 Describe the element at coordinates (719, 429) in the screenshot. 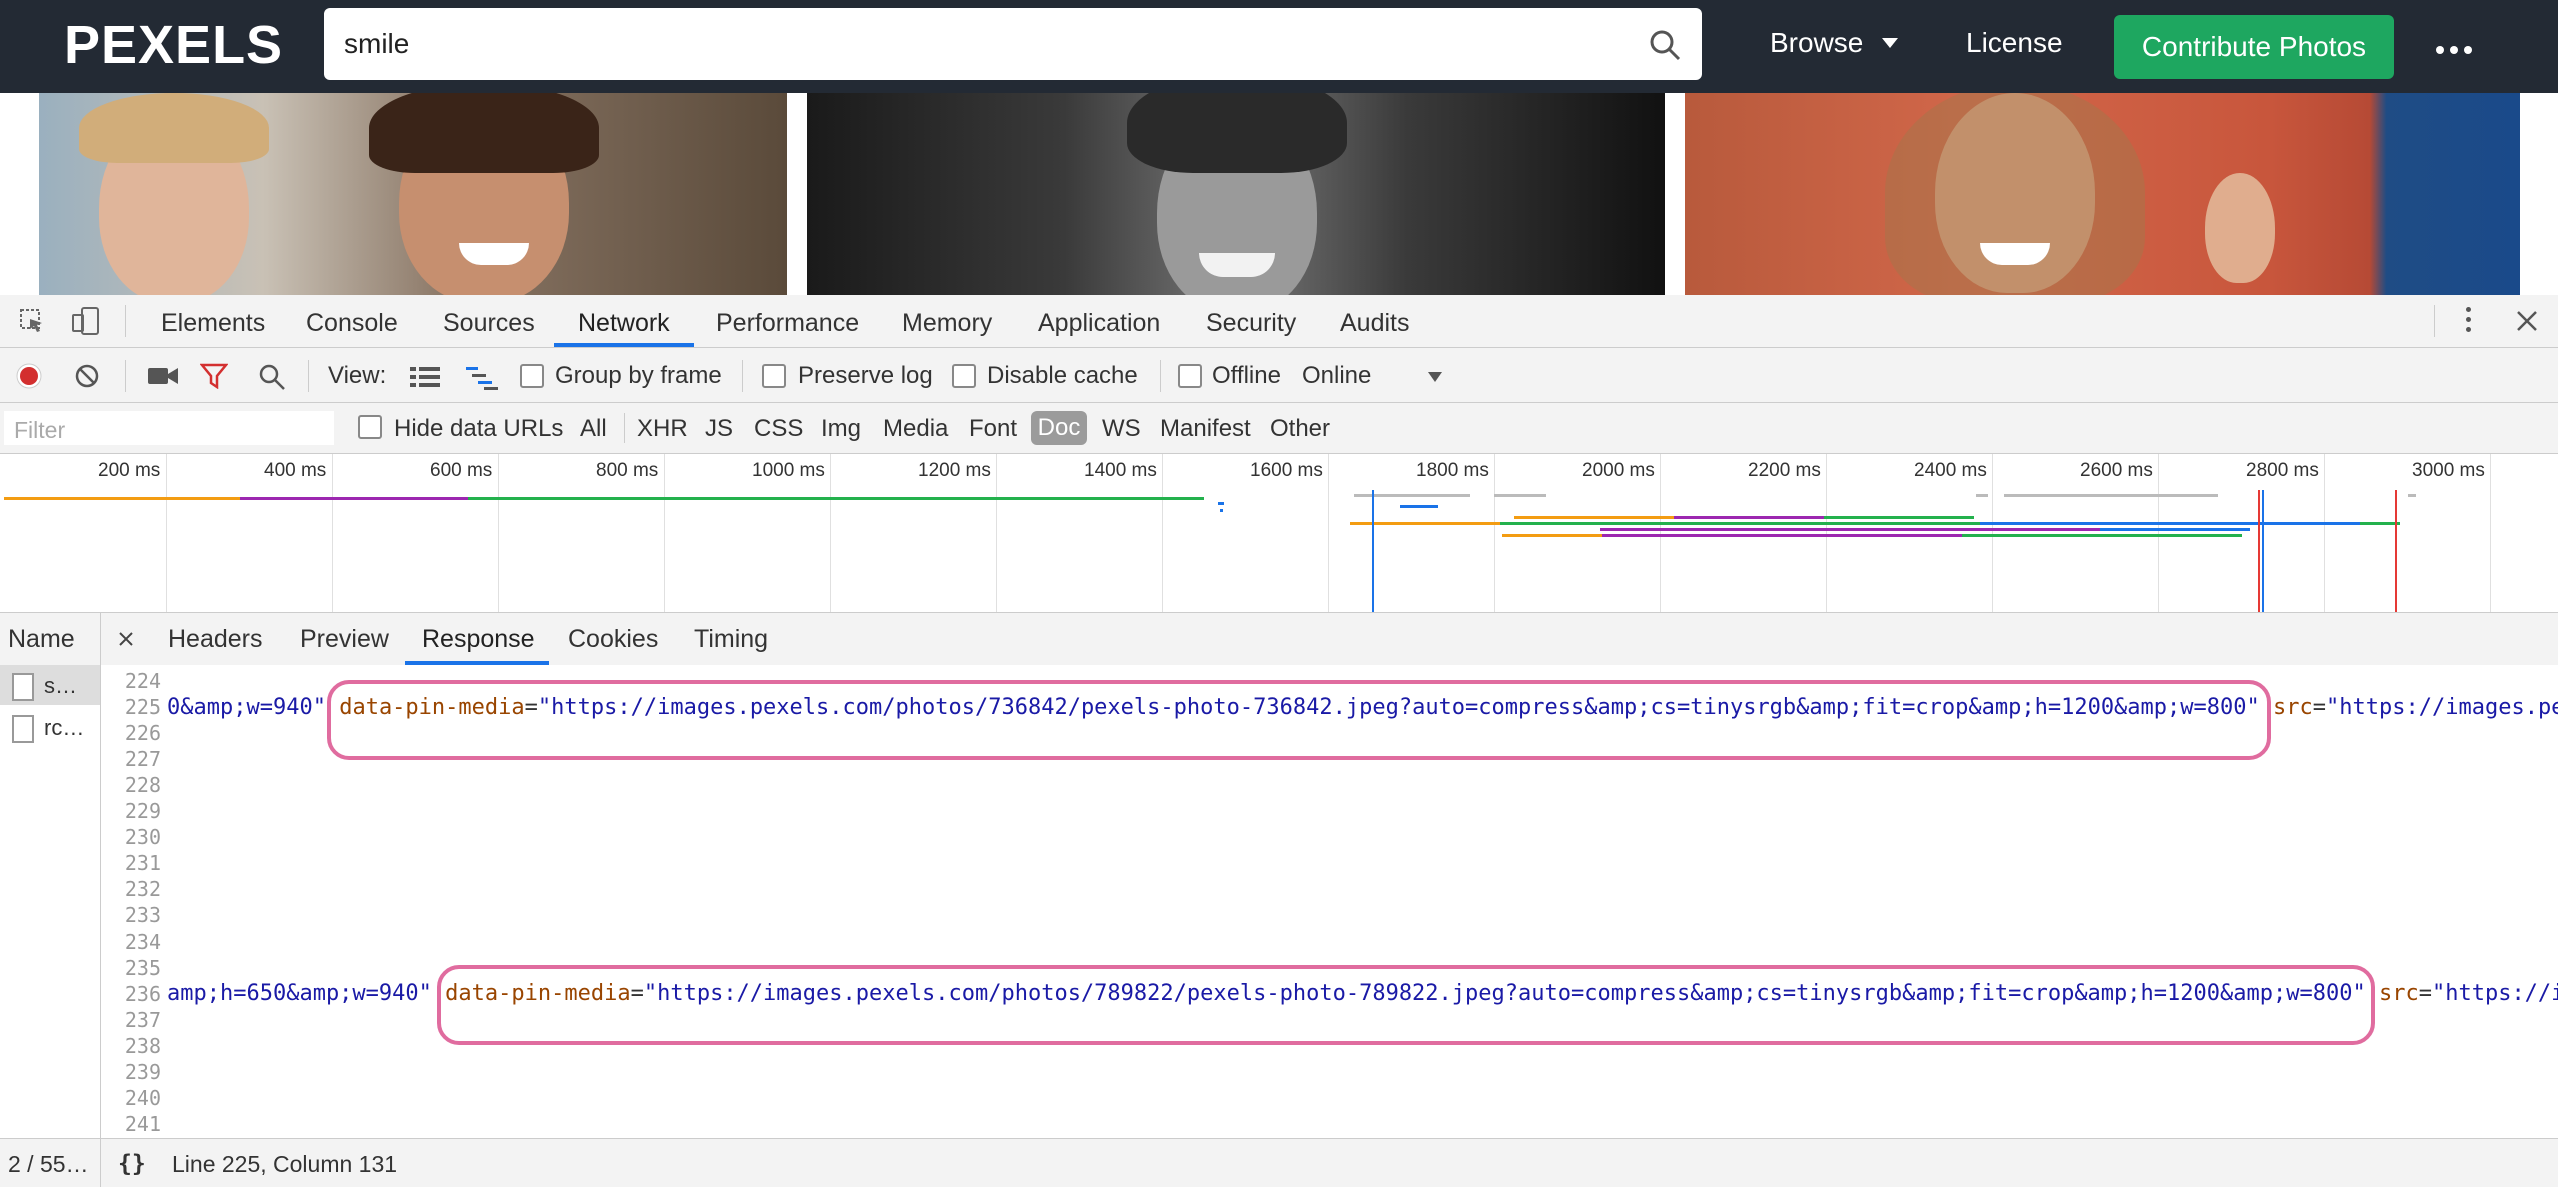

I see `filter-type-js: JS` at that location.